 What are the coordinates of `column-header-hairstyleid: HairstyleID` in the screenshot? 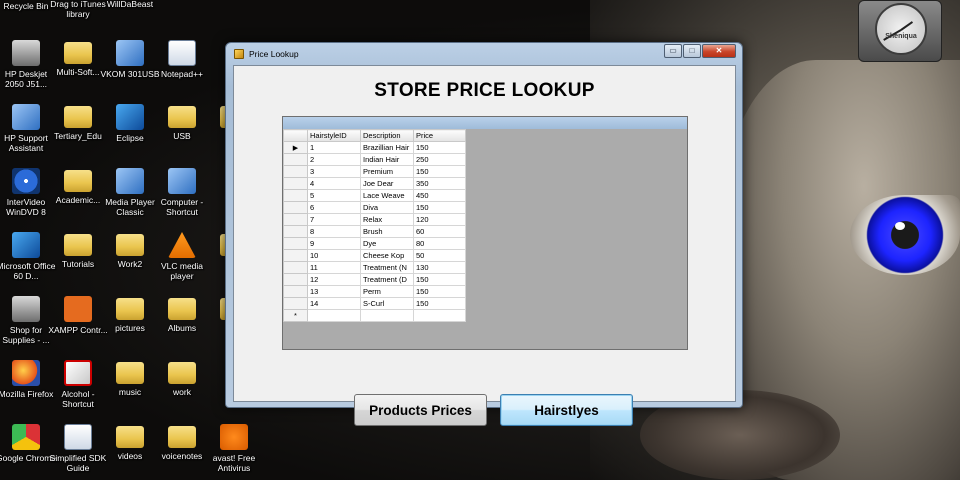 It's located at (334, 135).